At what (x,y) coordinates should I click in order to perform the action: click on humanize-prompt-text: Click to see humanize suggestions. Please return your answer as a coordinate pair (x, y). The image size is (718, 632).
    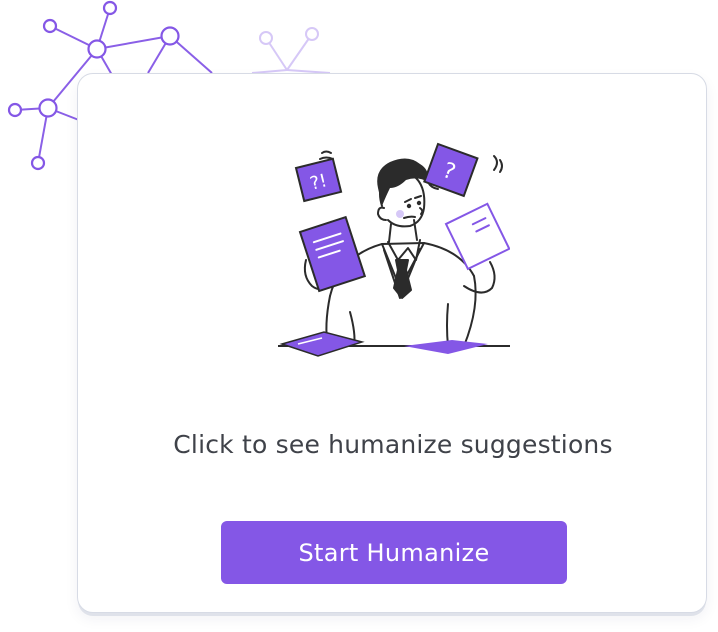
    Looking at the image, I should click on (393, 444).